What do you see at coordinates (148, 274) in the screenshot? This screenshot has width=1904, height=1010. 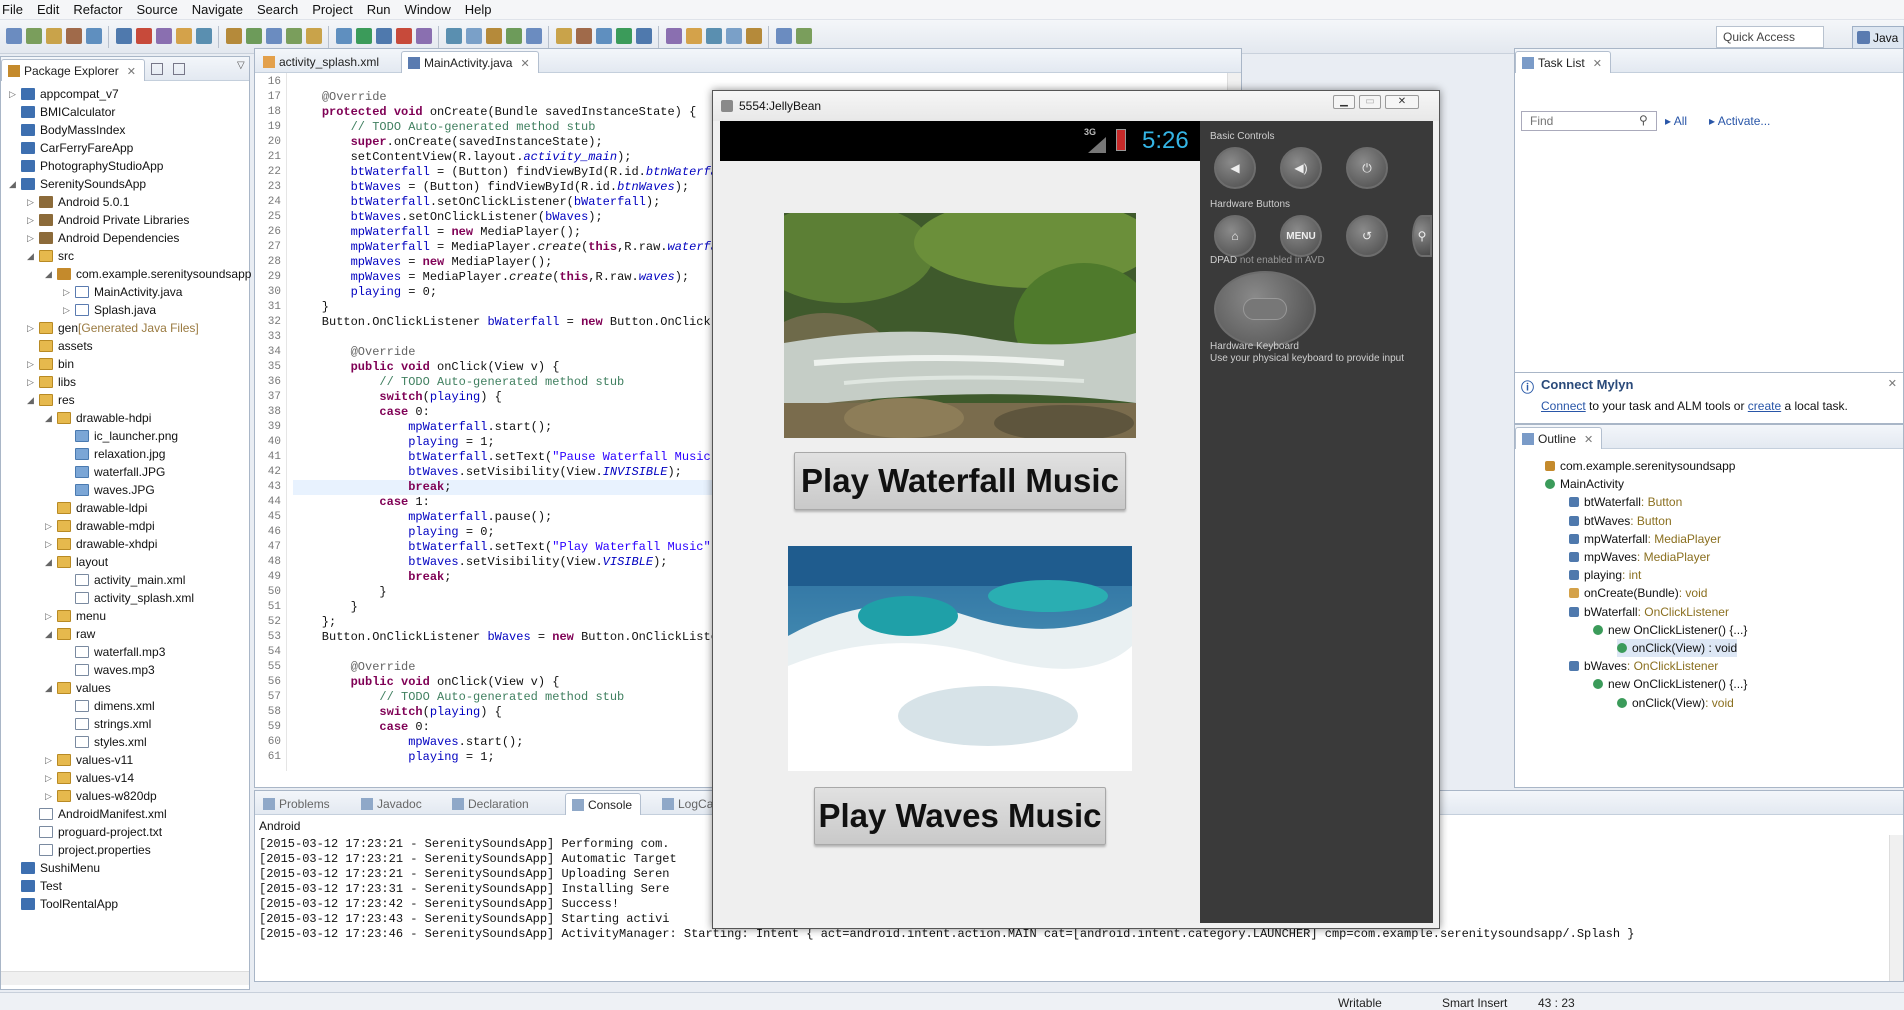 I see `tree-item: ◢ com.example.serenitysoundsapp` at bounding box center [148, 274].